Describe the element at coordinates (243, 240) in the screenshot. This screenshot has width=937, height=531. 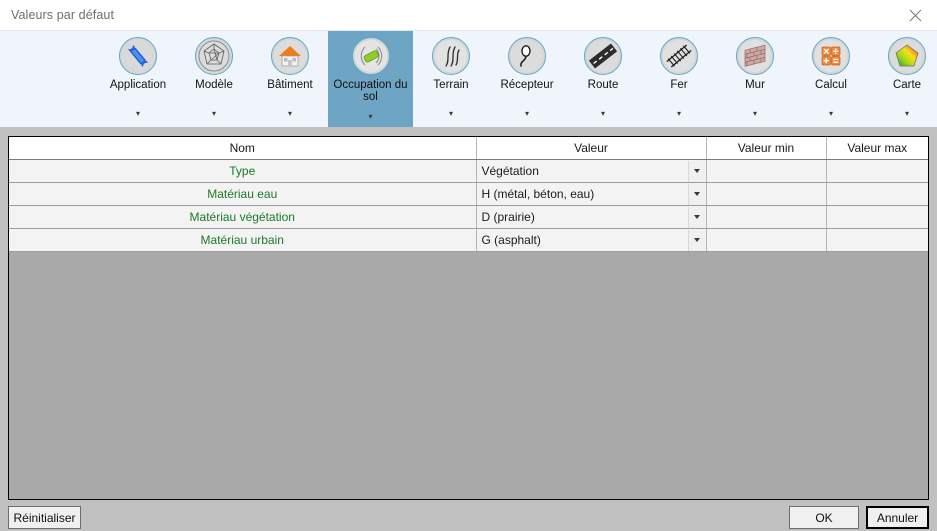
I see `row-name: Matériau urbain` at that location.